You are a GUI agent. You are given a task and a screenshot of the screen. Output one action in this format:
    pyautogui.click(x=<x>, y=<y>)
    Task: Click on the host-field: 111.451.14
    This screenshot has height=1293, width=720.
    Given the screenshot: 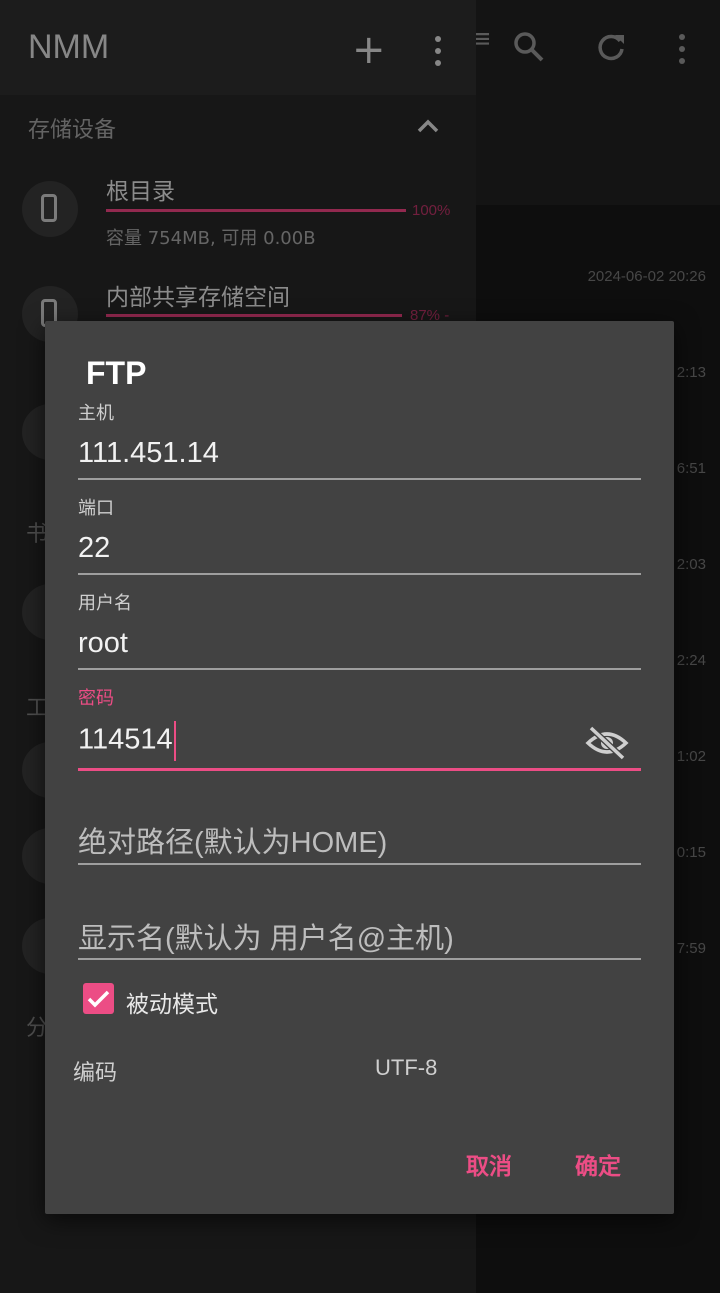 What is the action you would take?
    pyautogui.click(x=148, y=453)
    